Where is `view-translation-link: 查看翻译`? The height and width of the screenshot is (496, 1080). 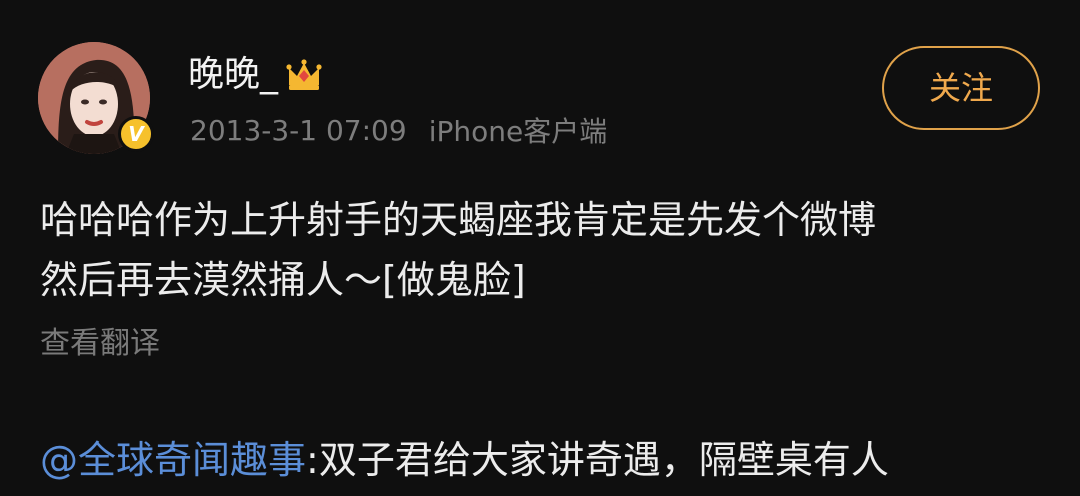 view-translation-link: 查看翻译 is located at coordinates (100, 344).